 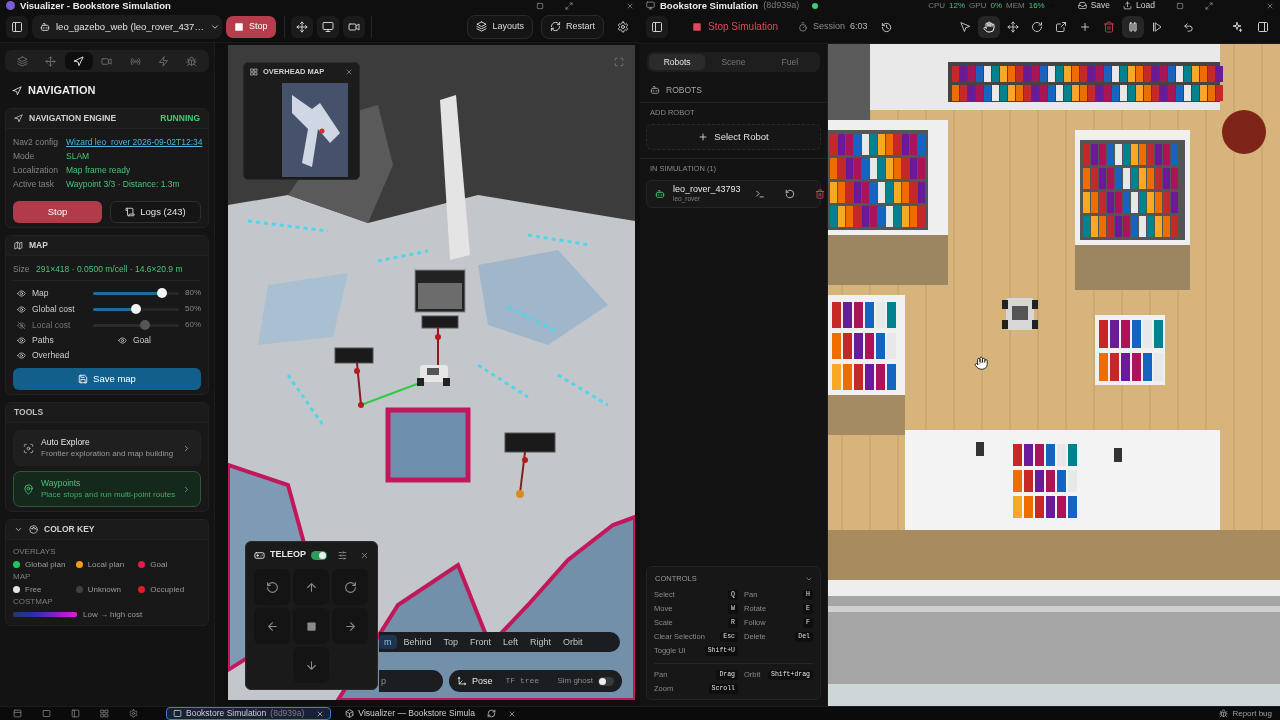 I want to click on pose-button: Pose, so click(x=475, y=681).